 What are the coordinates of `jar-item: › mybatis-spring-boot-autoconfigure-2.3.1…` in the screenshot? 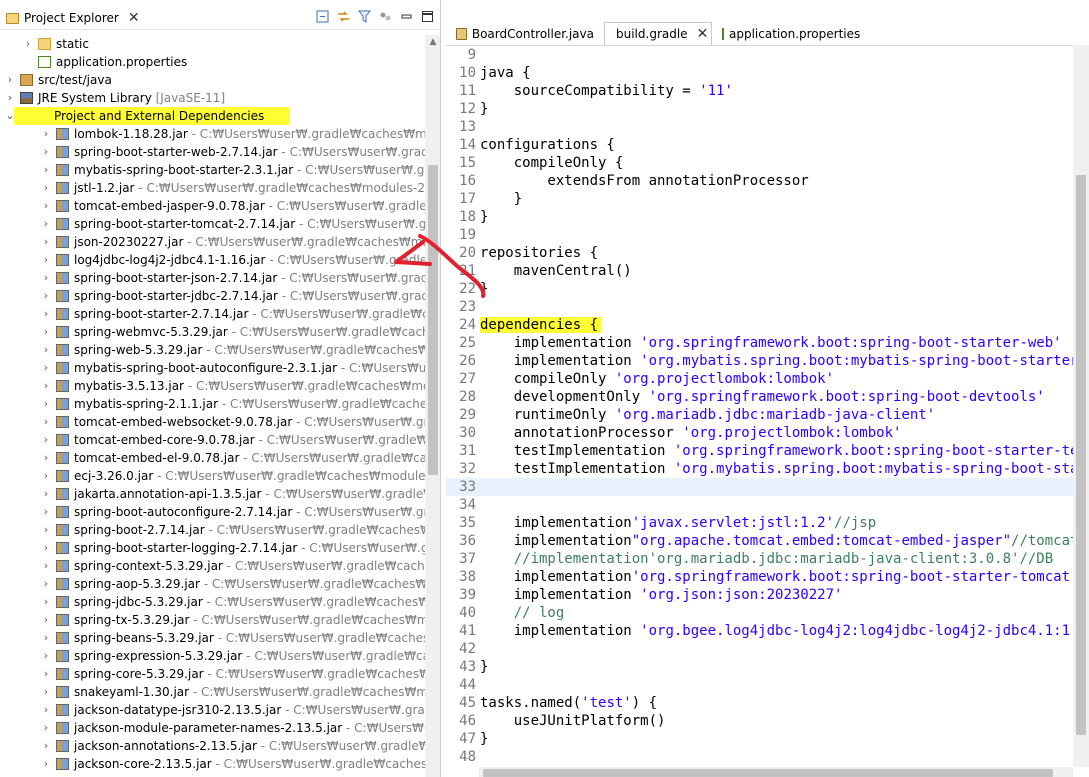 It's located at (212, 368).